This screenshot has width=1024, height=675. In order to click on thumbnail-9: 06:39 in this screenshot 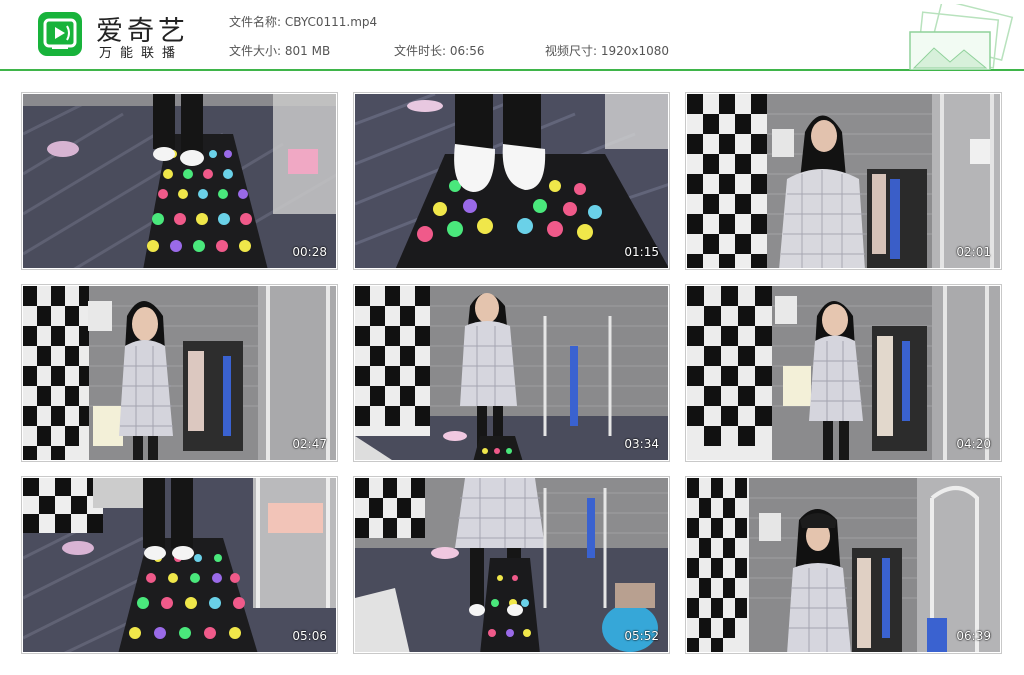, I will do `click(843, 565)`.